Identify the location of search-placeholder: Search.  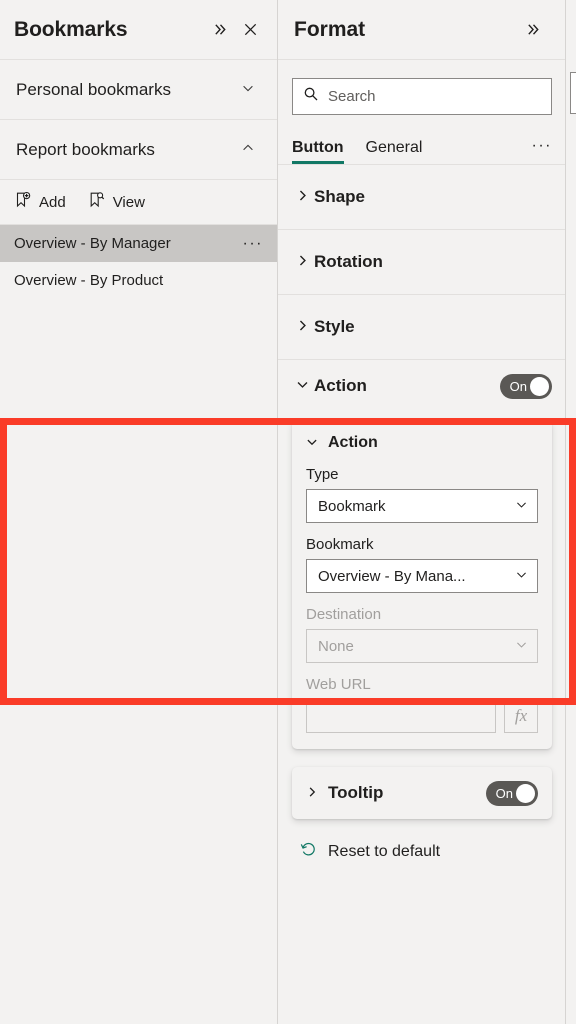
(352, 96).